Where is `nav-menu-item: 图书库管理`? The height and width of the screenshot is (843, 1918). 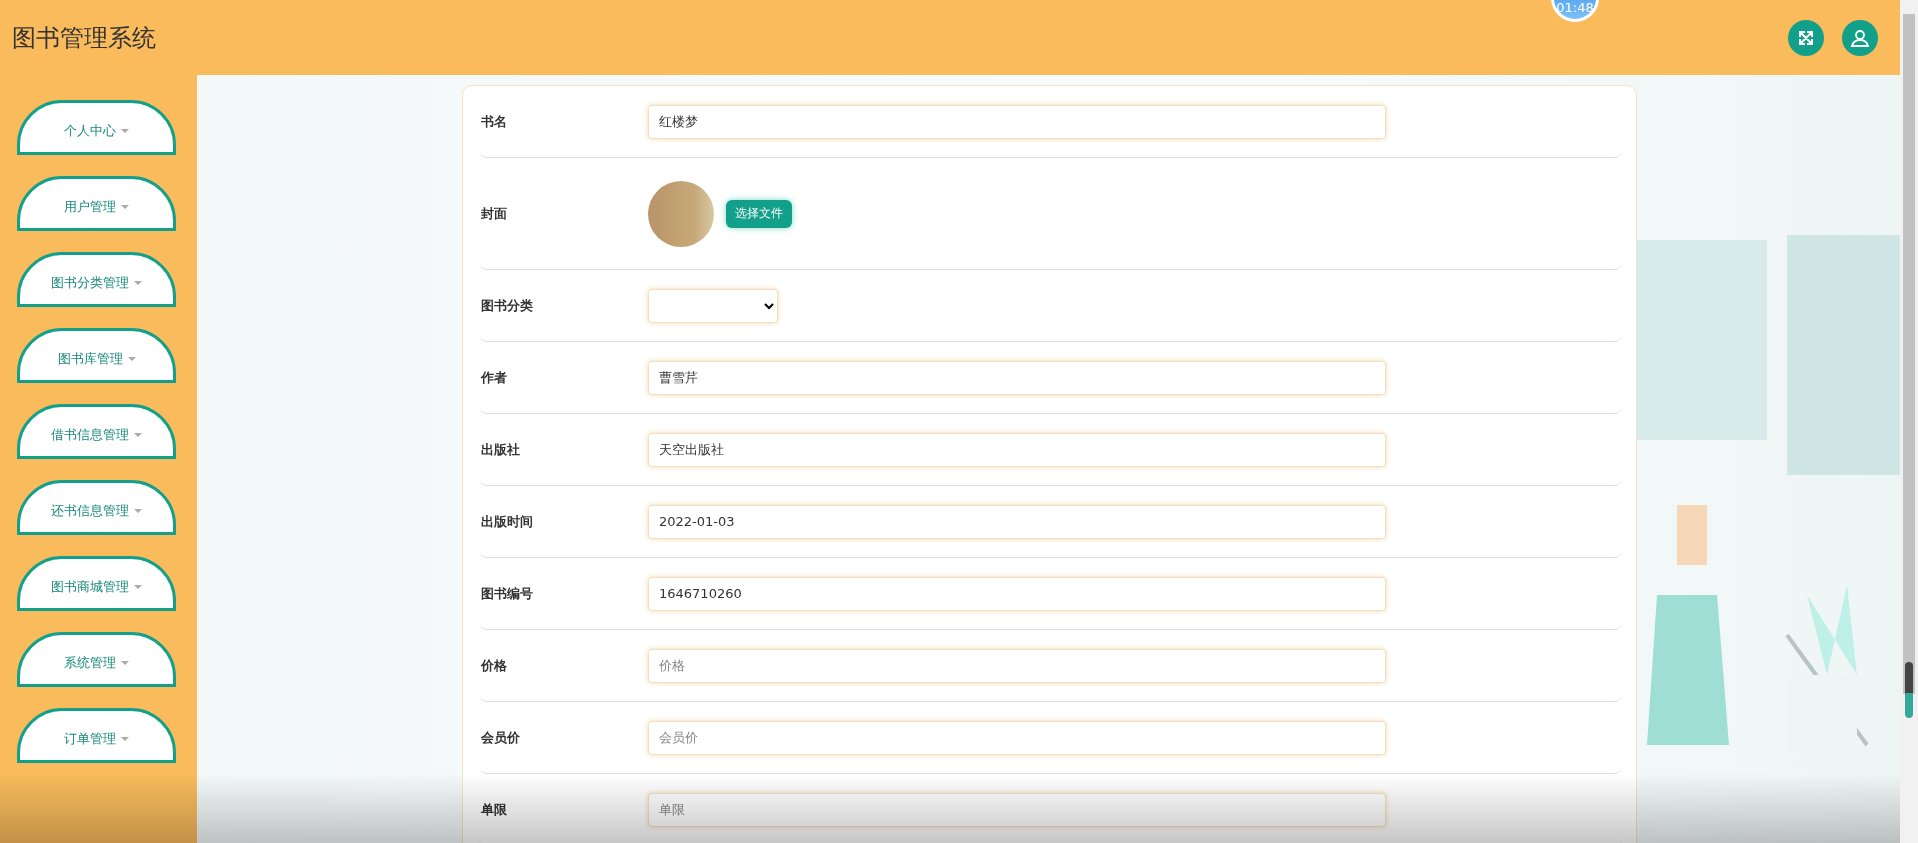 nav-menu-item: 图书库管理 is located at coordinates (96, 355).